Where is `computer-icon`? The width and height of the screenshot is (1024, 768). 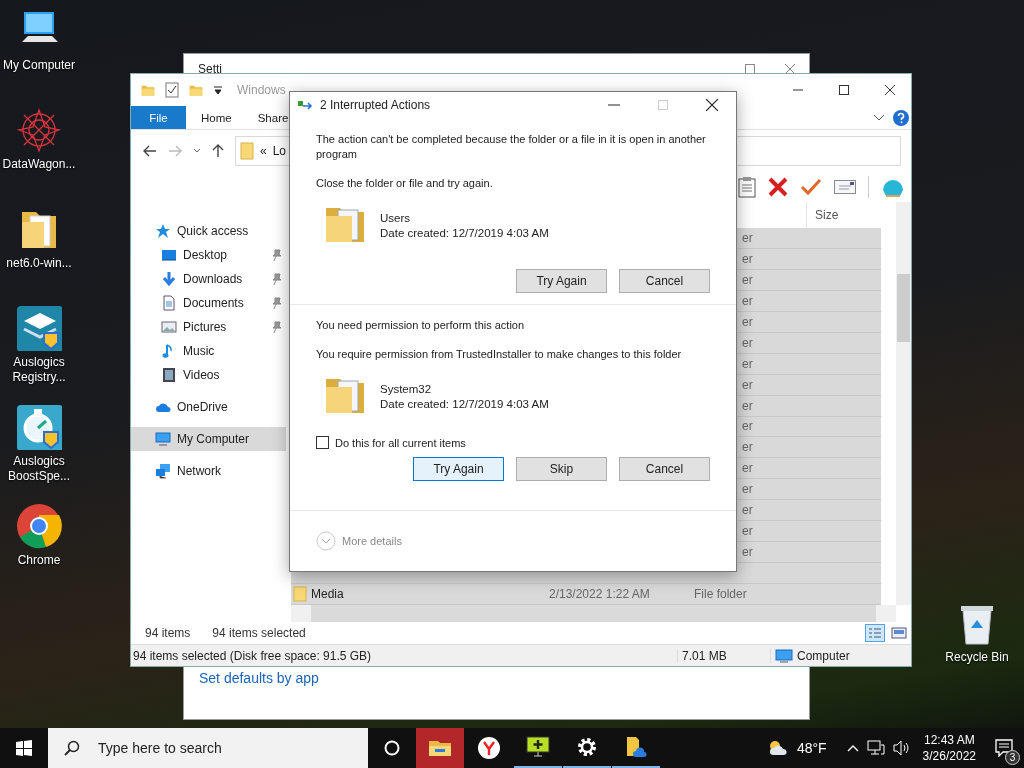 computer-icon is located at coordinates (784, 655).